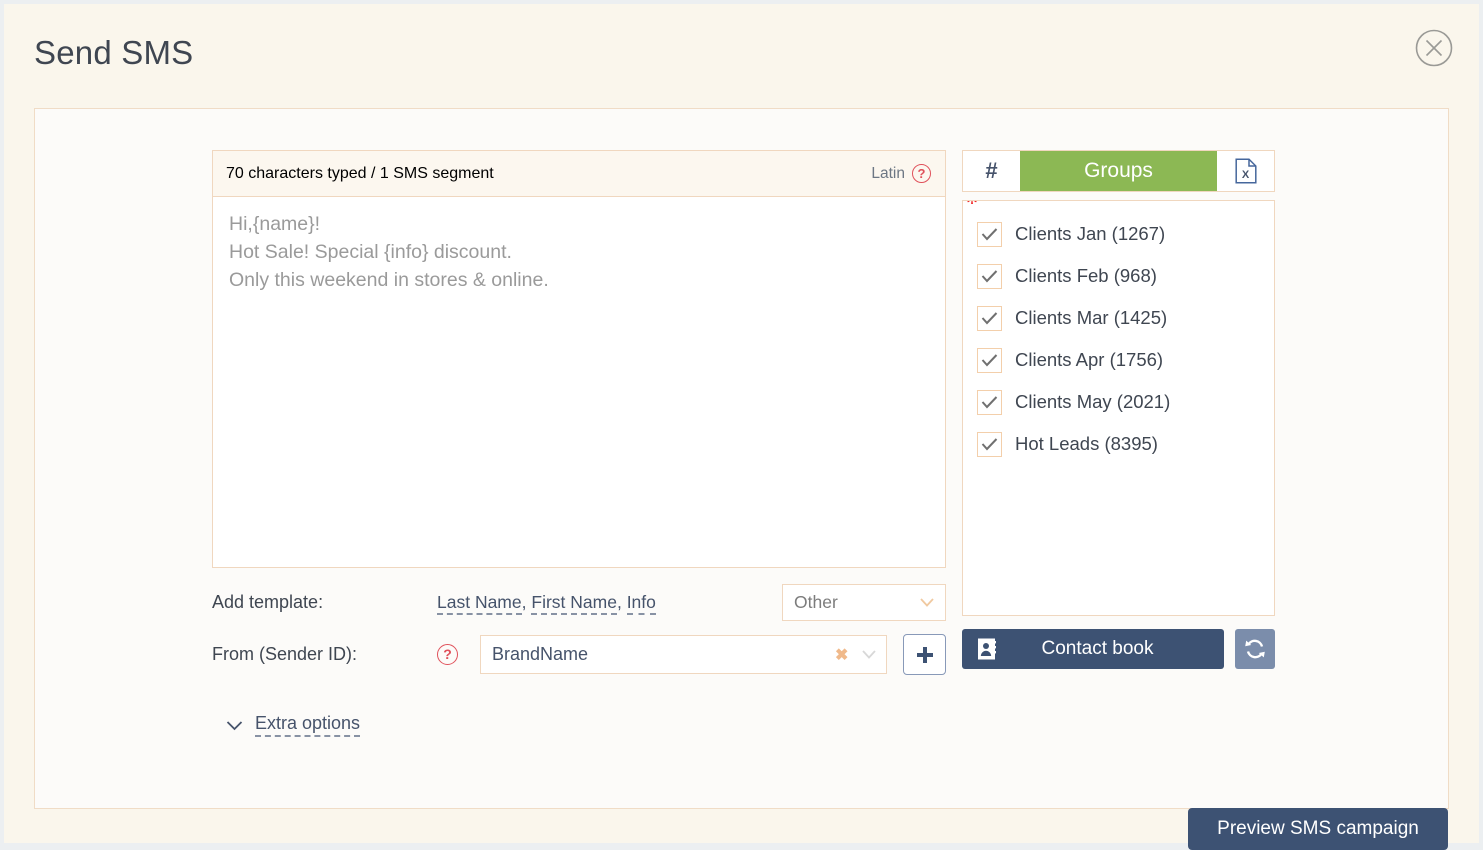 The width and height of the screenshot is (1483, 850). I want to click on clear-sender-icon: ✖, so click(848, 655).